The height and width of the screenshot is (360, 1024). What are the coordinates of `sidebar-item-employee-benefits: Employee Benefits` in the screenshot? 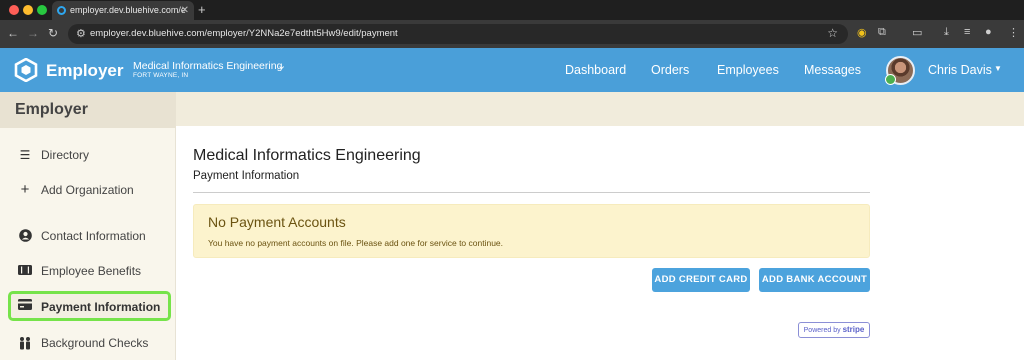 It's located at (89, 271).